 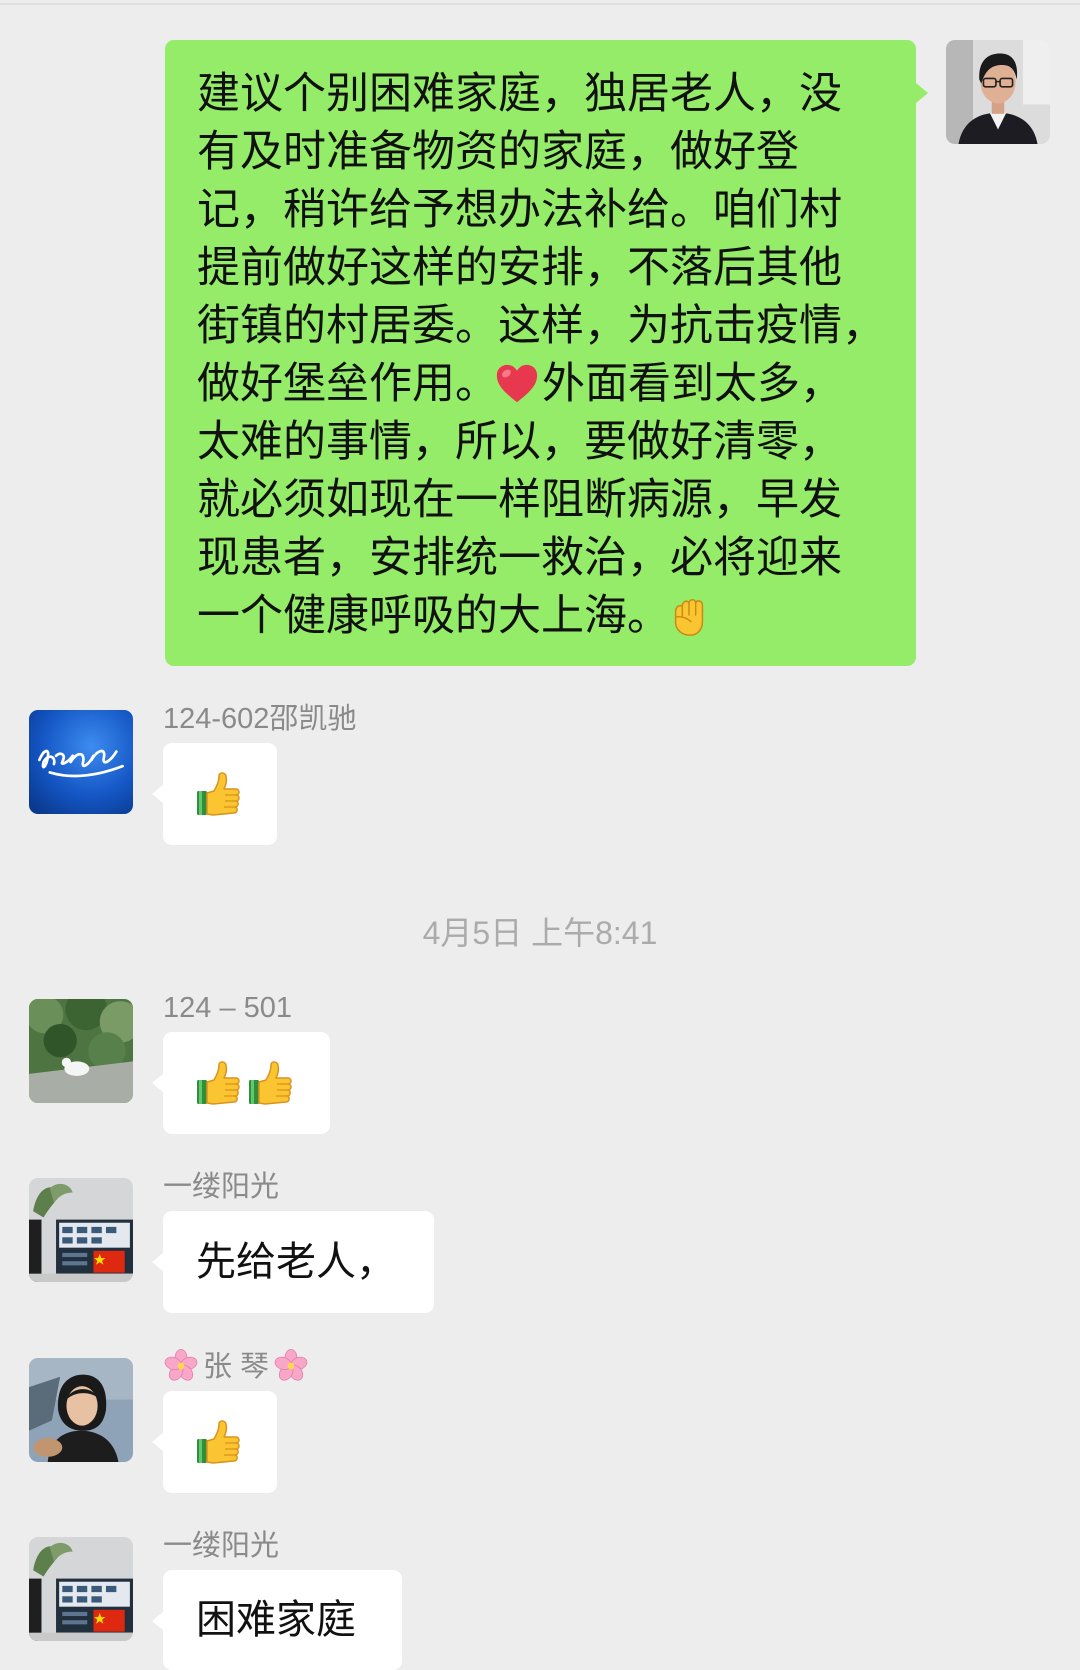 I want to click on message-row: 一缕阳光 先给老人，, so click(x=540, y=1241).